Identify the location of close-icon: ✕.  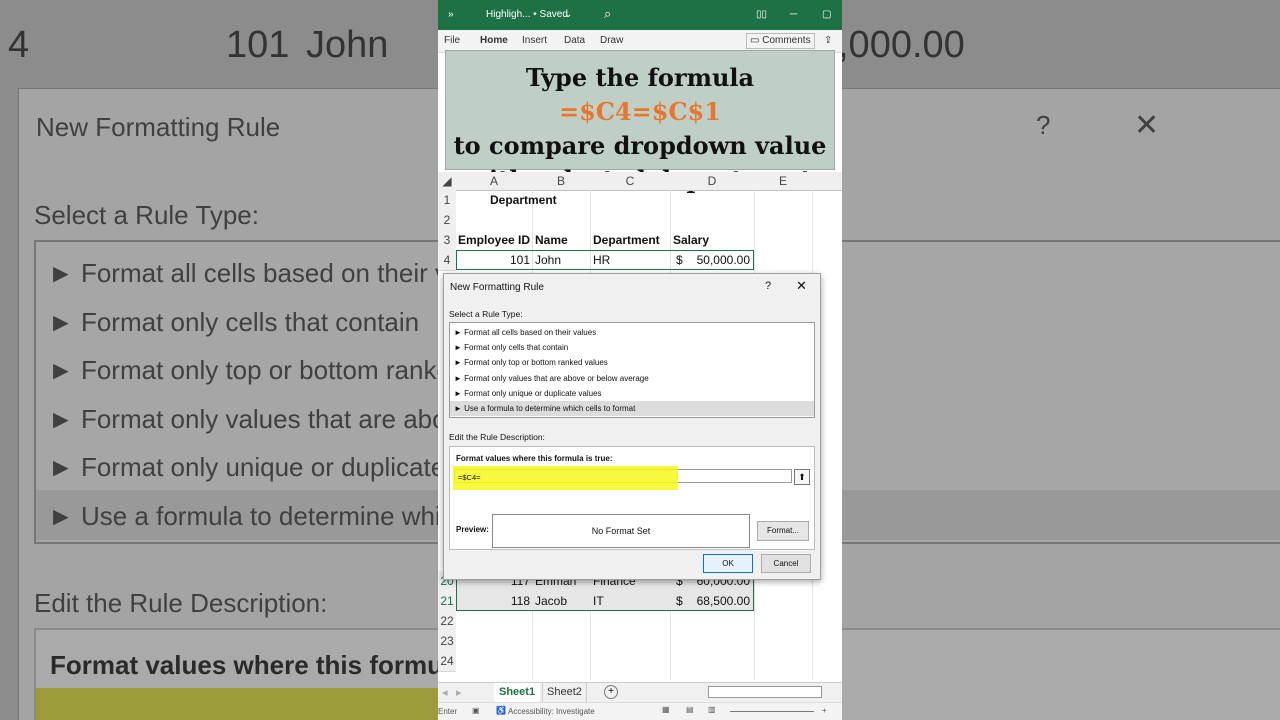
(801, 286).